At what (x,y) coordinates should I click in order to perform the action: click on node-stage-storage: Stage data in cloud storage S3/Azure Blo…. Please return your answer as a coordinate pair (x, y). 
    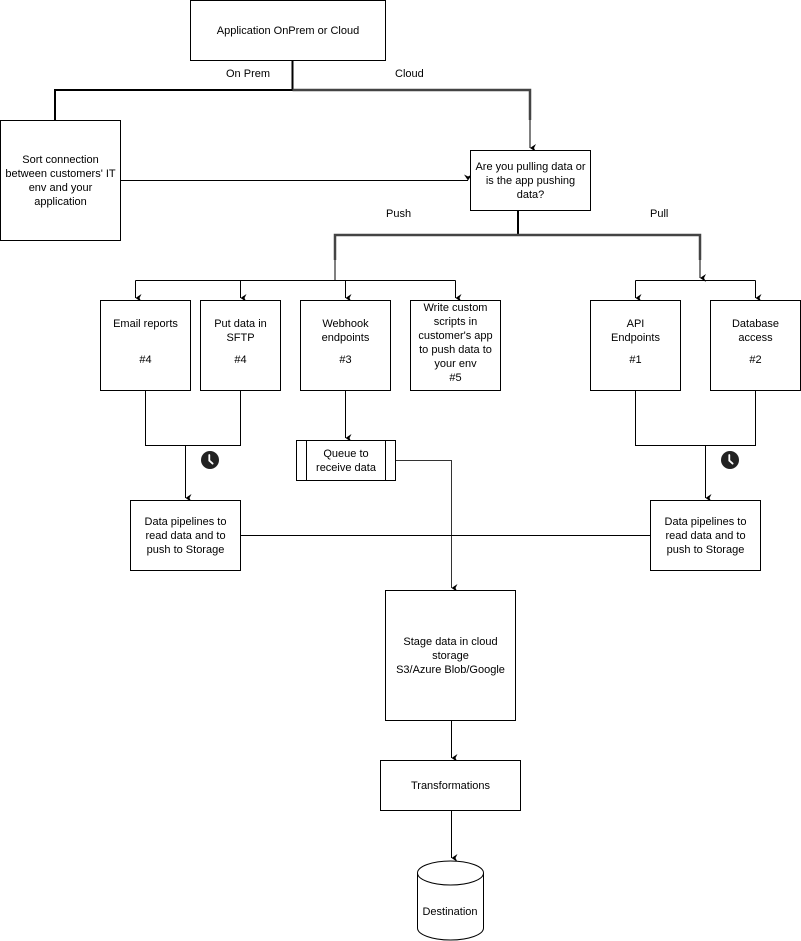
    Looking at the image, I should click on (450, 655).